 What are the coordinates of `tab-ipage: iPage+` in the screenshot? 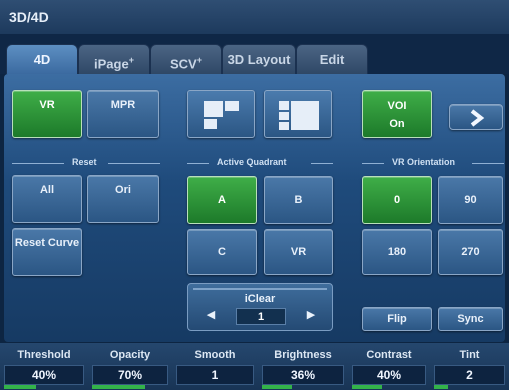 It's located at (114, 59).